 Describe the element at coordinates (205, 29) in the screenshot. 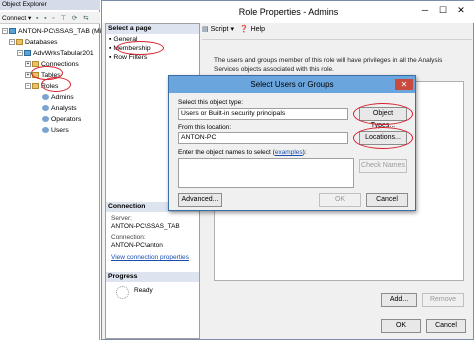

I see `script-icon: ▤` at that location.